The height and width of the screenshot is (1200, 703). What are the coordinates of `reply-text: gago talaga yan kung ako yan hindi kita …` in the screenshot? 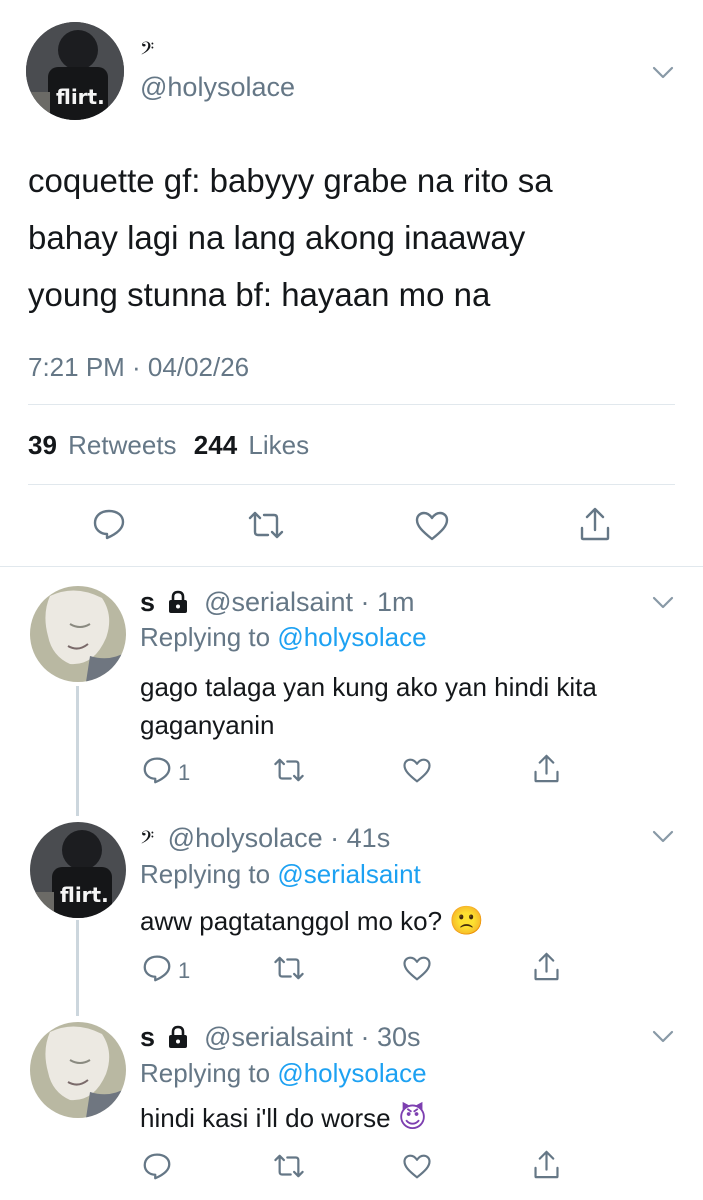 It's located at (368, 706).